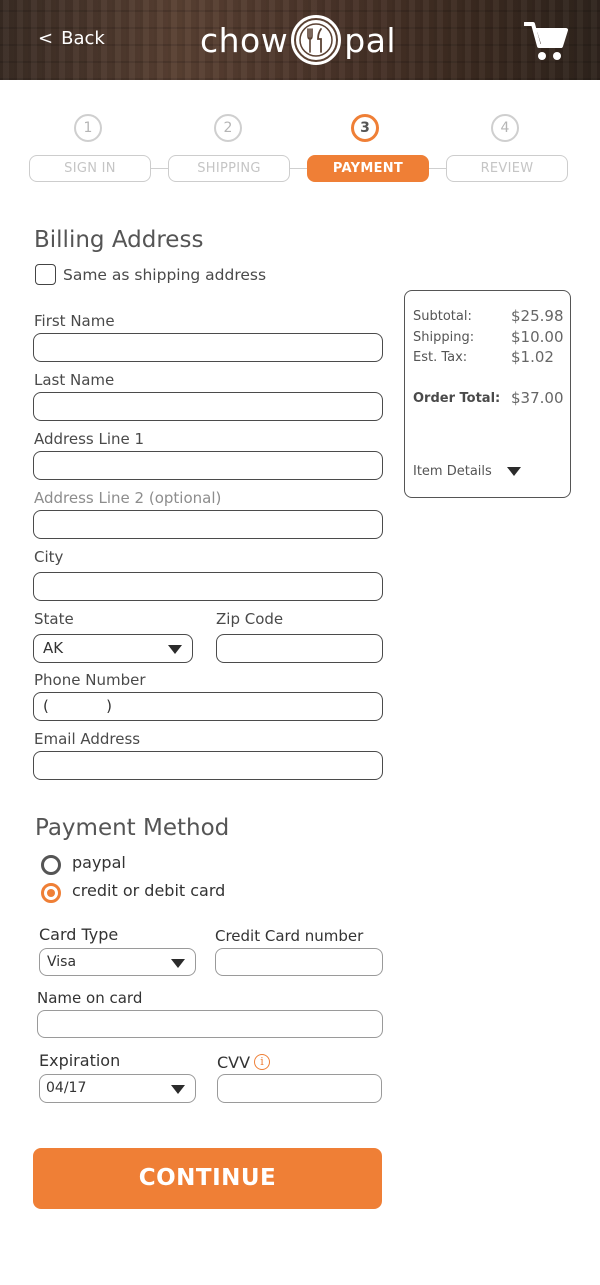 This screenshot has width=600, height=1285. I want to click on paypal-label: paypal, so click(99, 862).